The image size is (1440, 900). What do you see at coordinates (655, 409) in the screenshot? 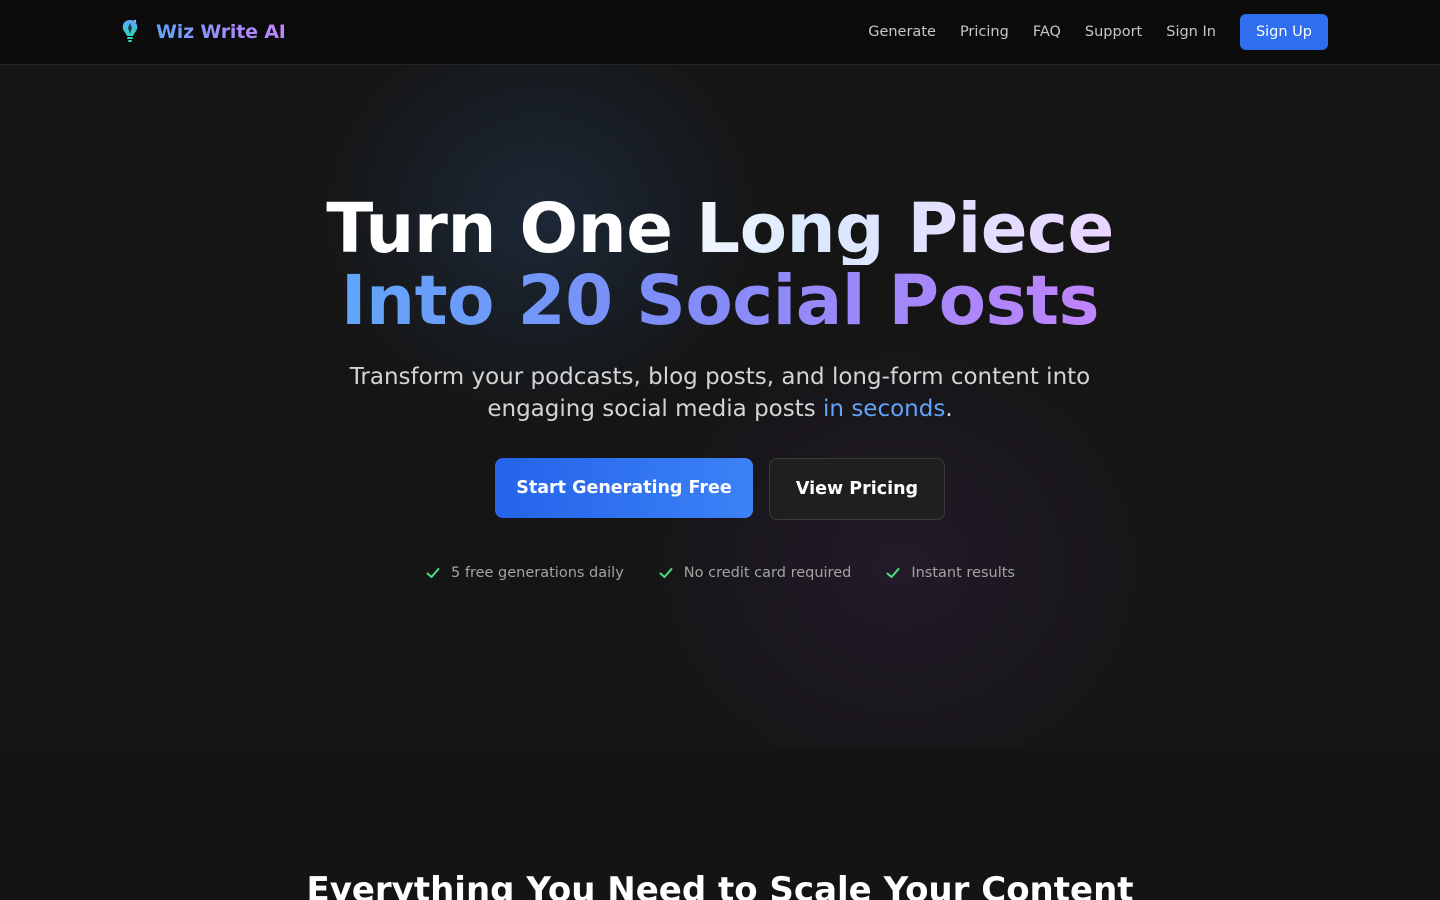
I see `subtitle-line-2: engaging social media posts` at bounding box center [655, 409].